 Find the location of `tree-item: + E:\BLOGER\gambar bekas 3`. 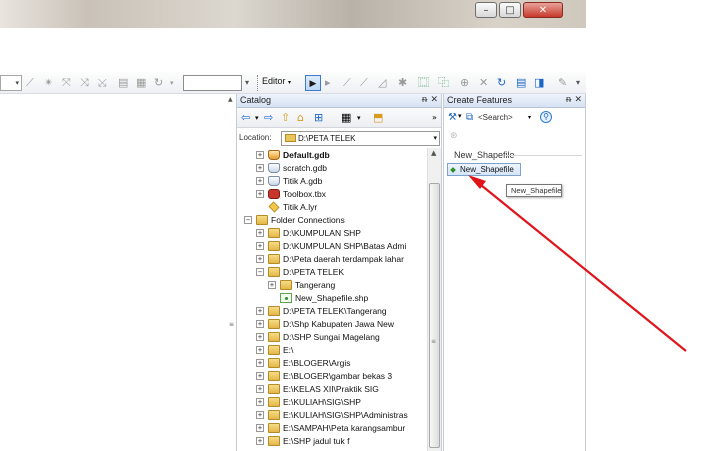

tree-item: + E:\BLOGER\gambar bekas 3 is located at coordinates (324, 375).